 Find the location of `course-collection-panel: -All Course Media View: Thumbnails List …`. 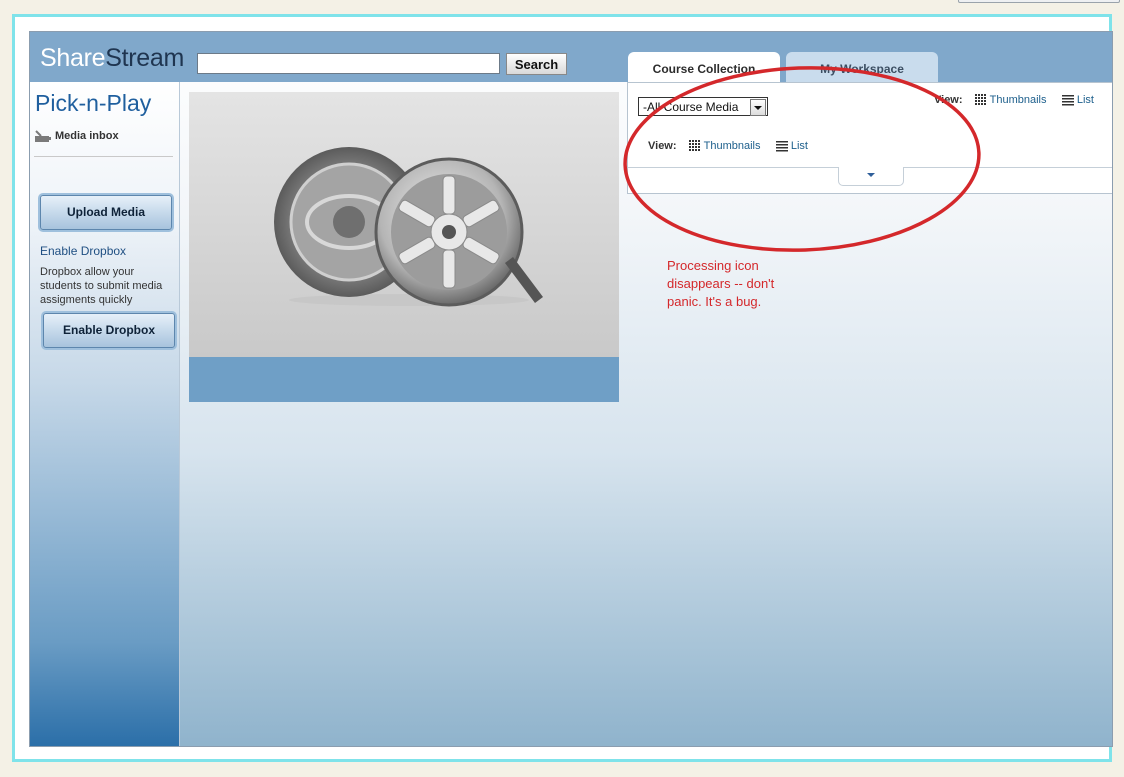

course-collection-panel: -All Course Media View: Thumbnails List … is located at coordinates (869, 138).